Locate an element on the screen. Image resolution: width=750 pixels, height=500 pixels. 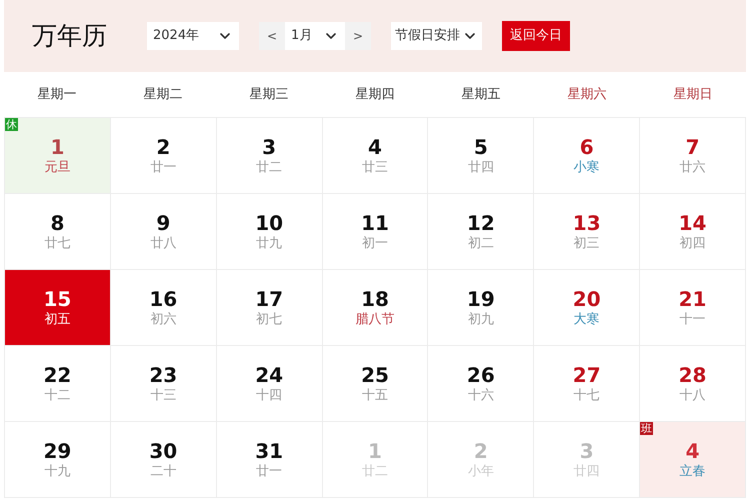
day-number: 21 is located at coordinates (692, 299).